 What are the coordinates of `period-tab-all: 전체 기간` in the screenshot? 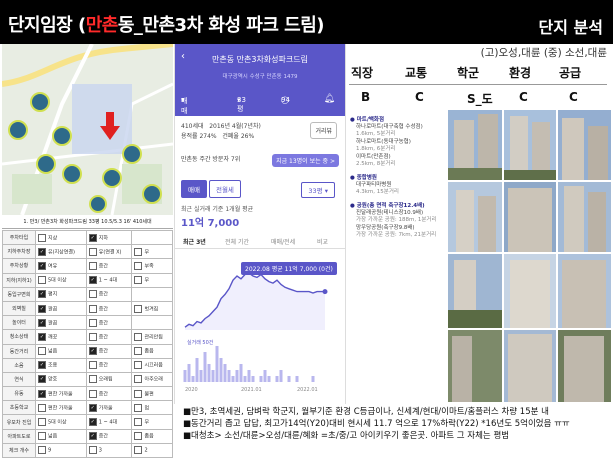 It's located at (237, 241).